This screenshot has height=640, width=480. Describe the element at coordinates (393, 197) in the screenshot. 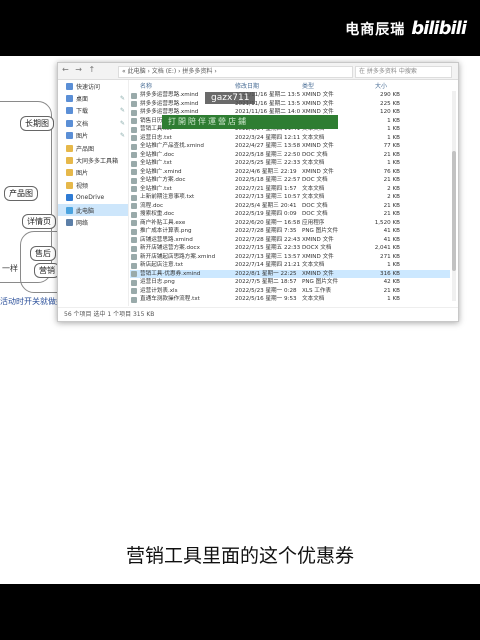

I see `file-size: 2 KB` at that location.